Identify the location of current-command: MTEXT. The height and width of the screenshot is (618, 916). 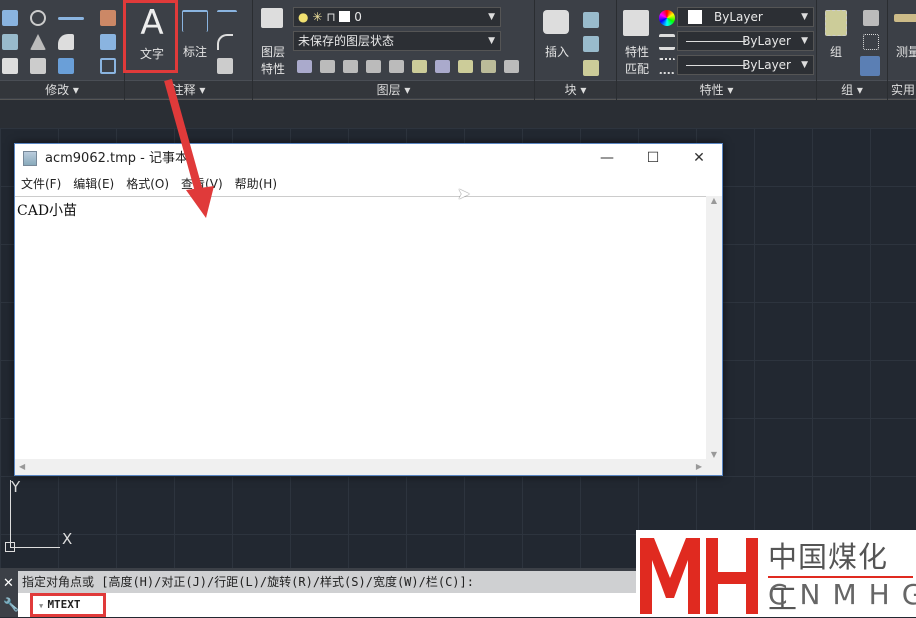
(64, 604).